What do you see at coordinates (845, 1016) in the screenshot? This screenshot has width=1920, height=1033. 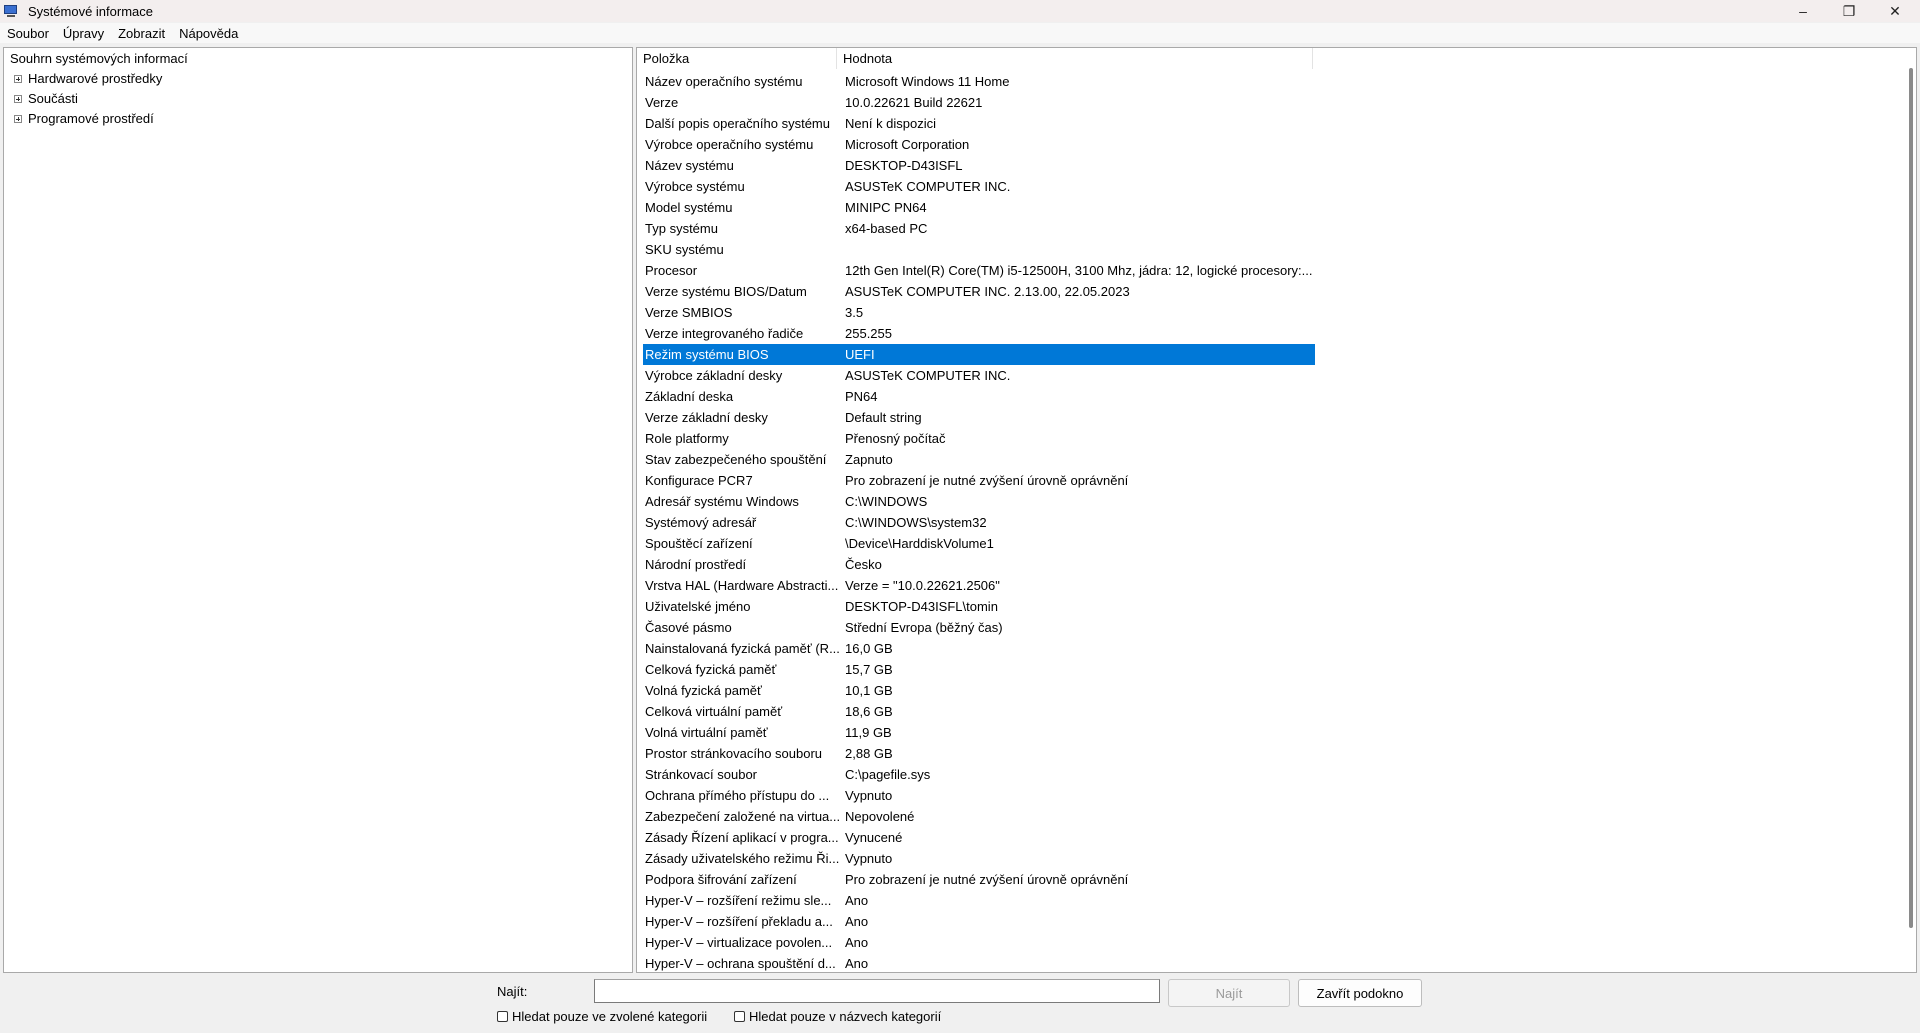 I see `checkbox-label: Hledat pouze v názvech kategorií` at bounding box center [845, 1016].